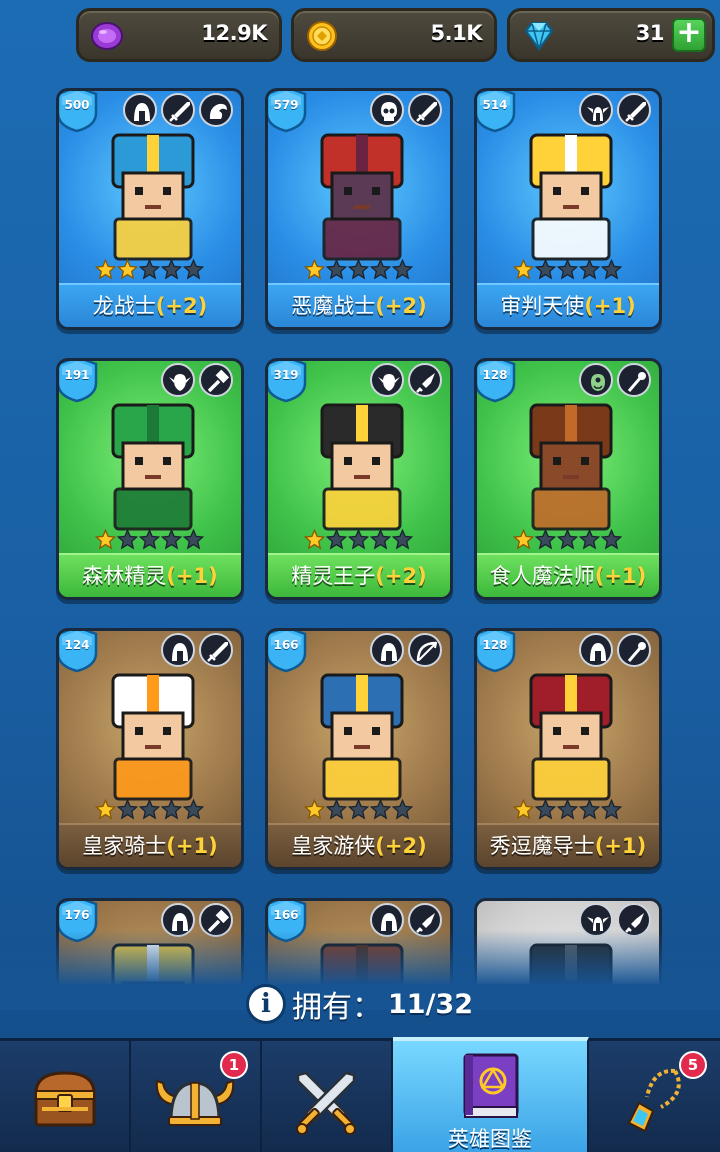 The image size is (720, 1152). What do you see at coordinates (288, 382) in the screenshot?
I see `level-badge: 319` at bounding box center [288, 382].